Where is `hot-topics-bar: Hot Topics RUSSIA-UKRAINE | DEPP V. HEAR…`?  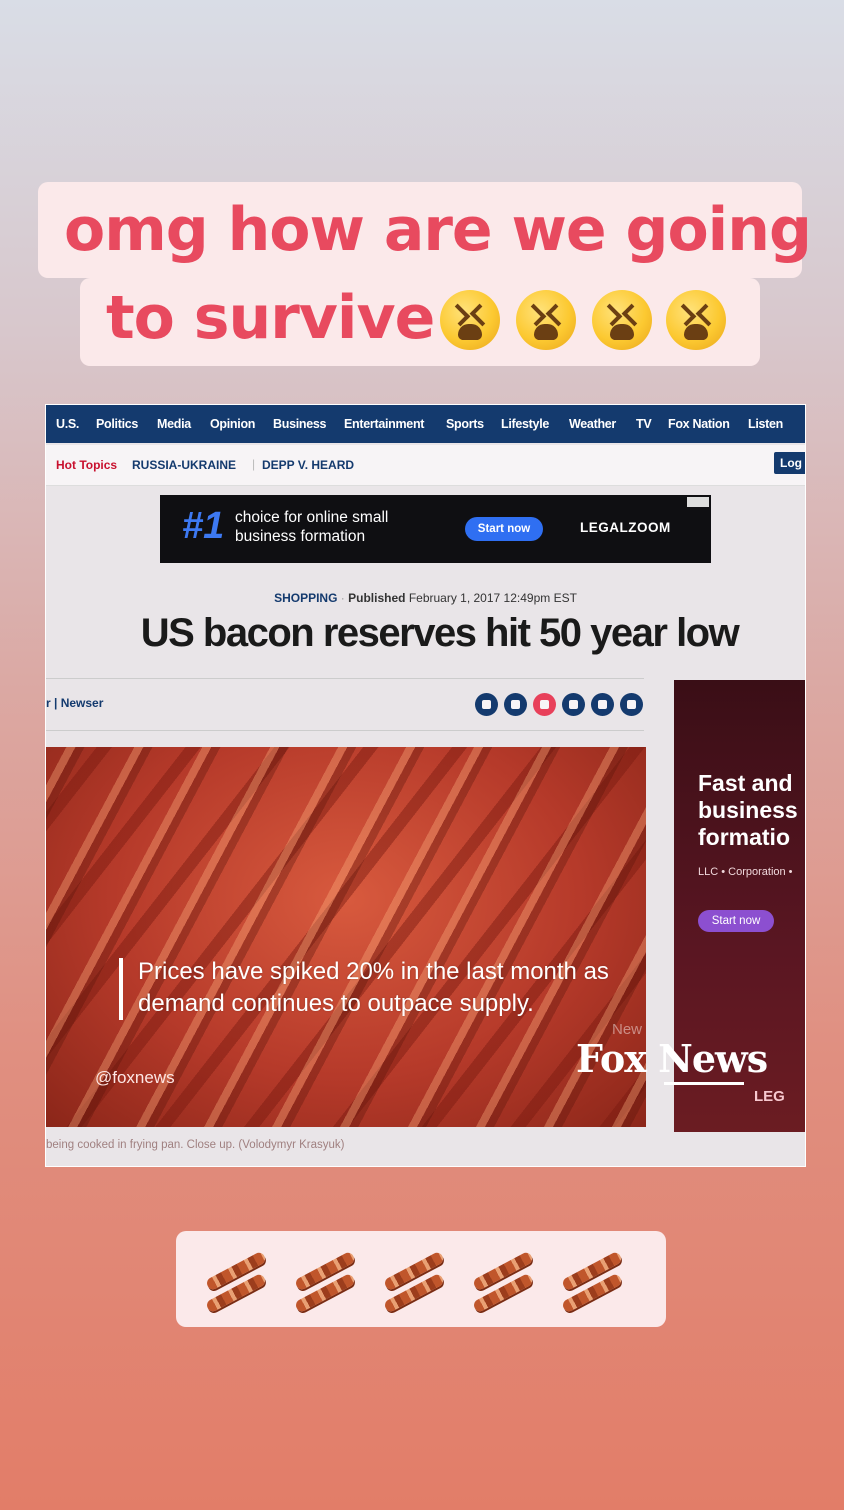
hot-topics-bar: Hot Topics RUSSIA-UKRAINE | DEPP V. HEAR… is located at coordinates (425, 465).